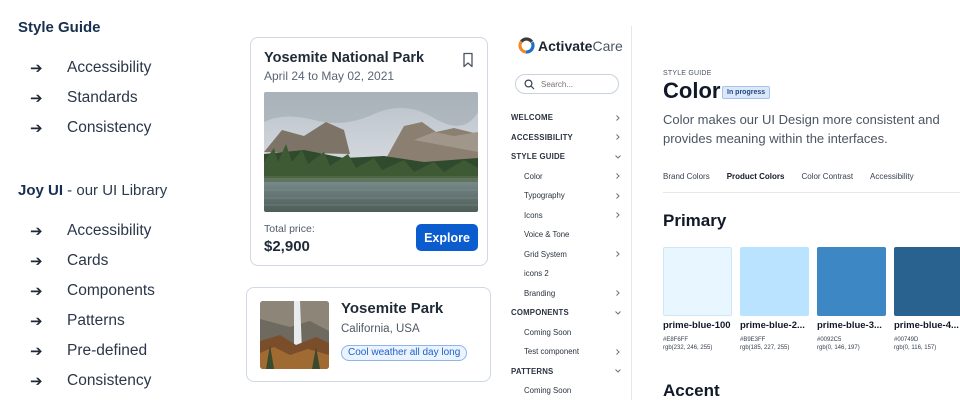 The width and height of the screenshot is (960, 420). Describe the element at coordinates (92, 261) in the screenshot. I see `list-item: ➔ Cards` at that location.